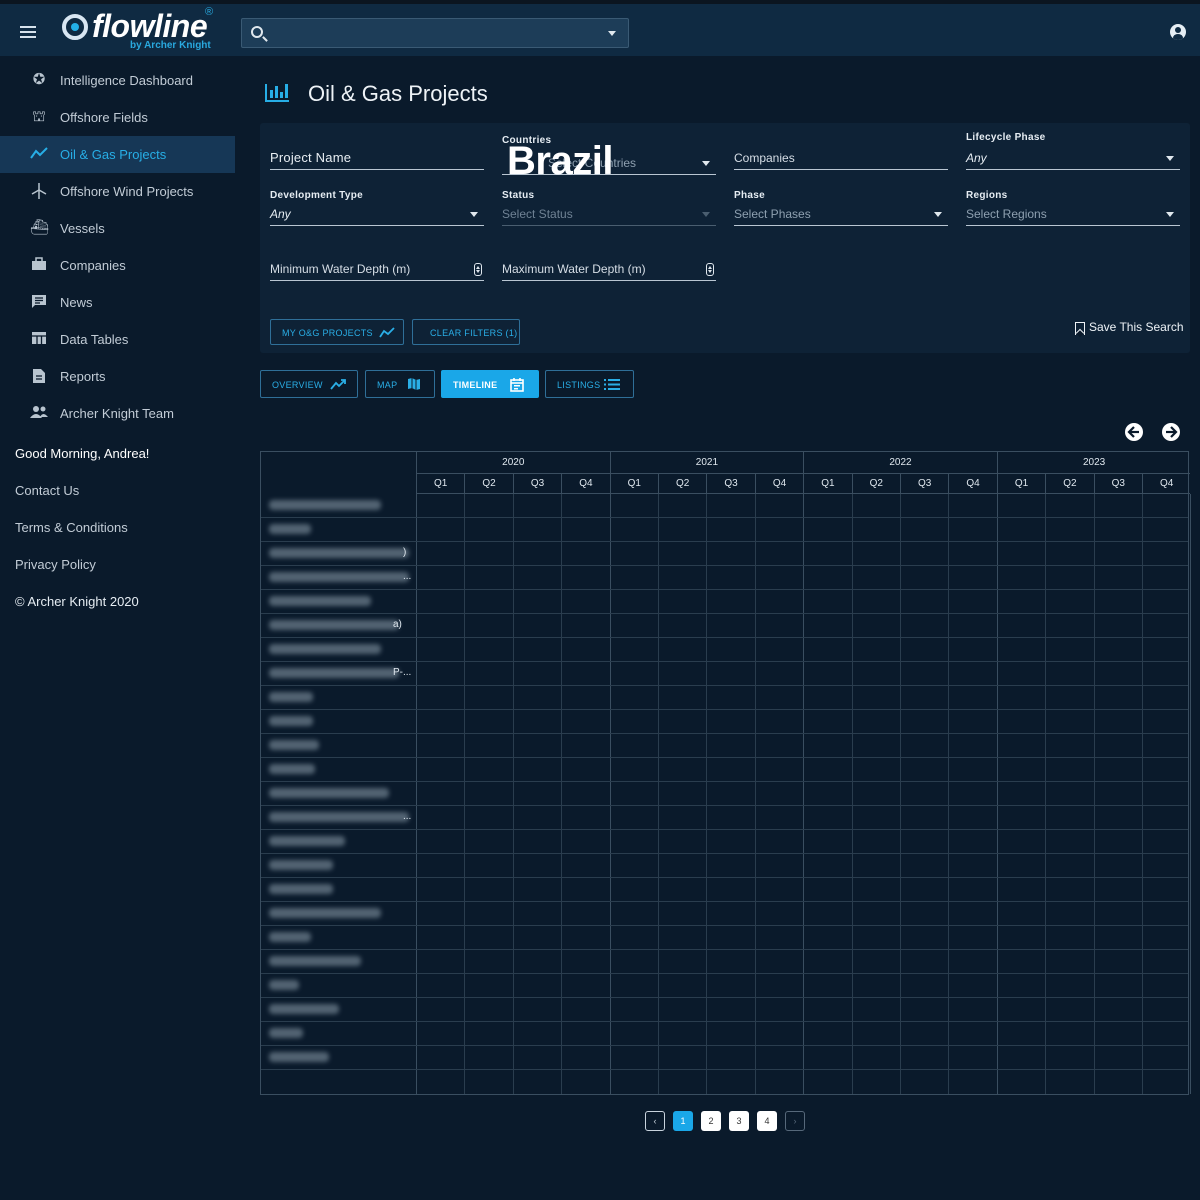  I want to click on project-name-field: Project Name, so click(377, 158).